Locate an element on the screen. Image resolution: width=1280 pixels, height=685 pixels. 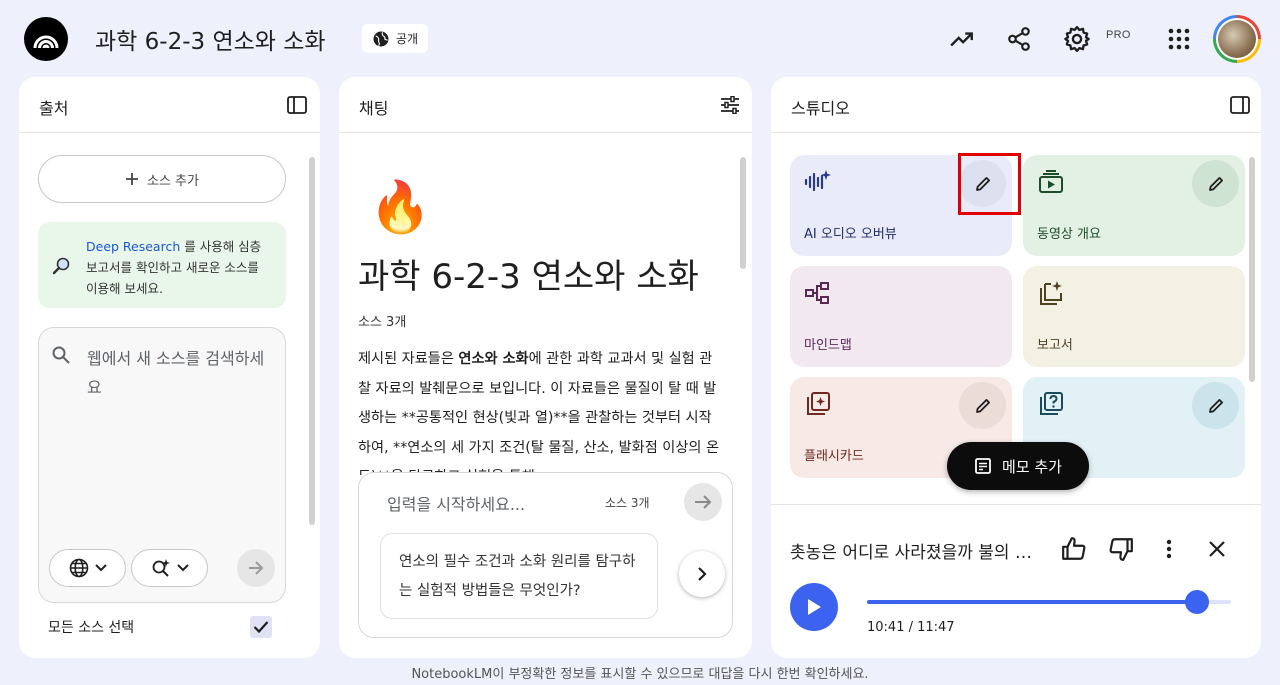
tune-icon is located at coordinates (730, 105).